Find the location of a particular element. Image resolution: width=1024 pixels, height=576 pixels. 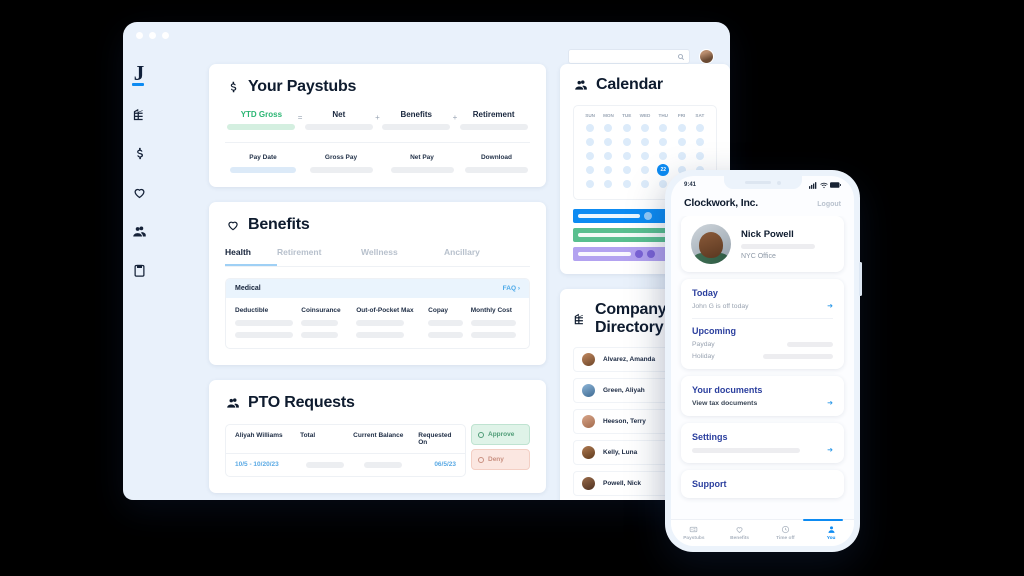

tab-time-off: Time off is located at coordinates (786, 533).